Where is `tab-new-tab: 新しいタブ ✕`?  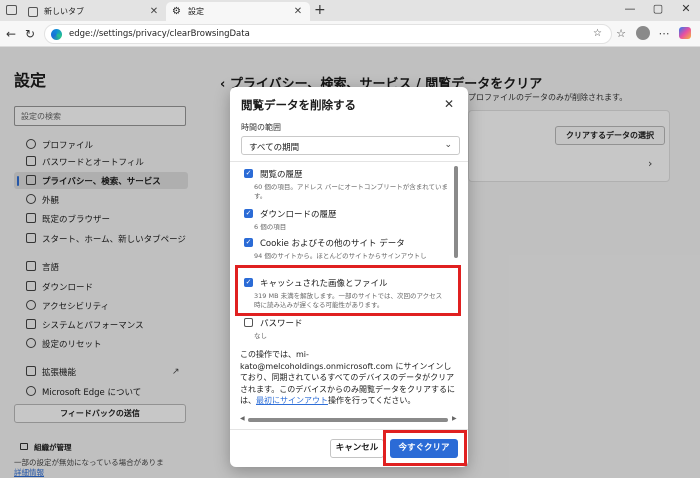 tab-new-tab: 新しいタブ ✕ is located at coordinates (94, 11).